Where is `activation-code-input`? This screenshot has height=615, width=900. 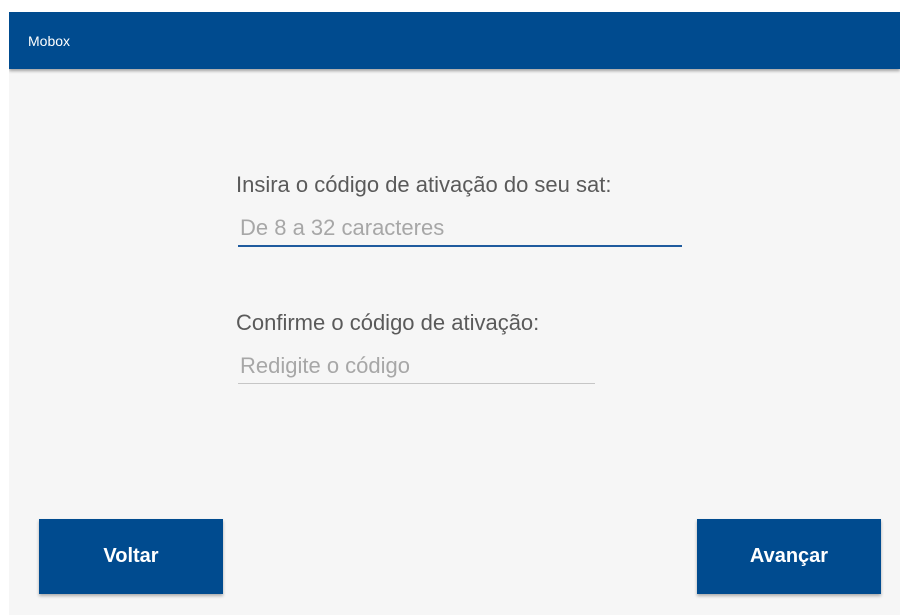
activation-code-input is located at coordinates (460, 230).